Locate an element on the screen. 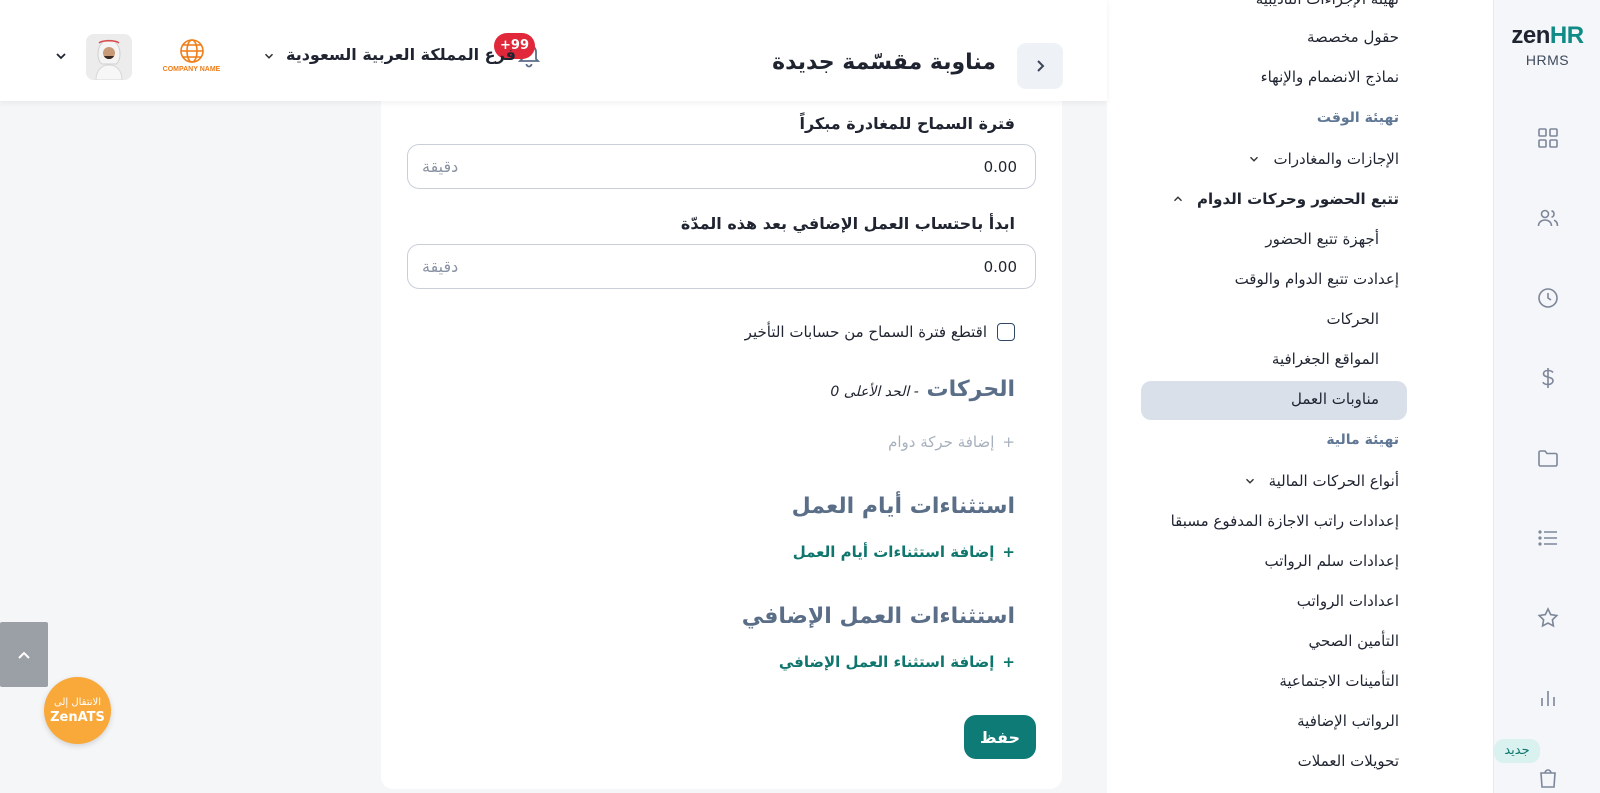 The image size is (1600, 793). logo-text: zen is located at coordinates (1530, 35).